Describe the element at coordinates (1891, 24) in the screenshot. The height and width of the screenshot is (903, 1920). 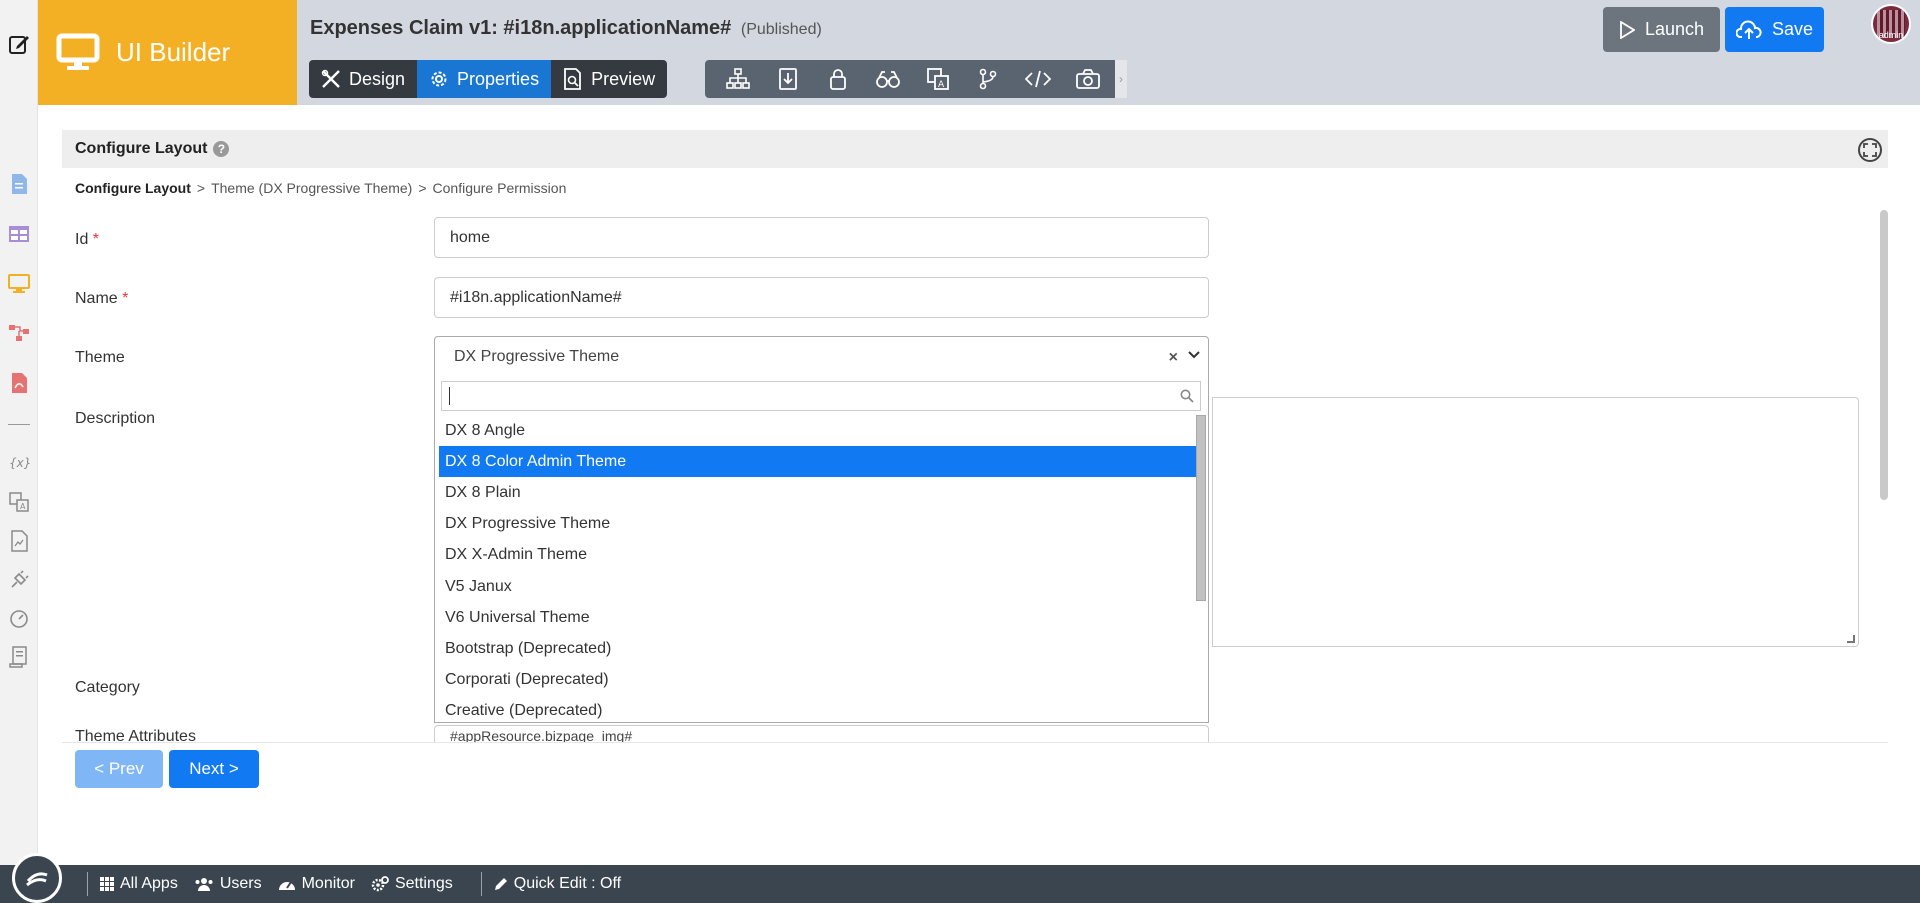
I see `avatar: admin` at that location.